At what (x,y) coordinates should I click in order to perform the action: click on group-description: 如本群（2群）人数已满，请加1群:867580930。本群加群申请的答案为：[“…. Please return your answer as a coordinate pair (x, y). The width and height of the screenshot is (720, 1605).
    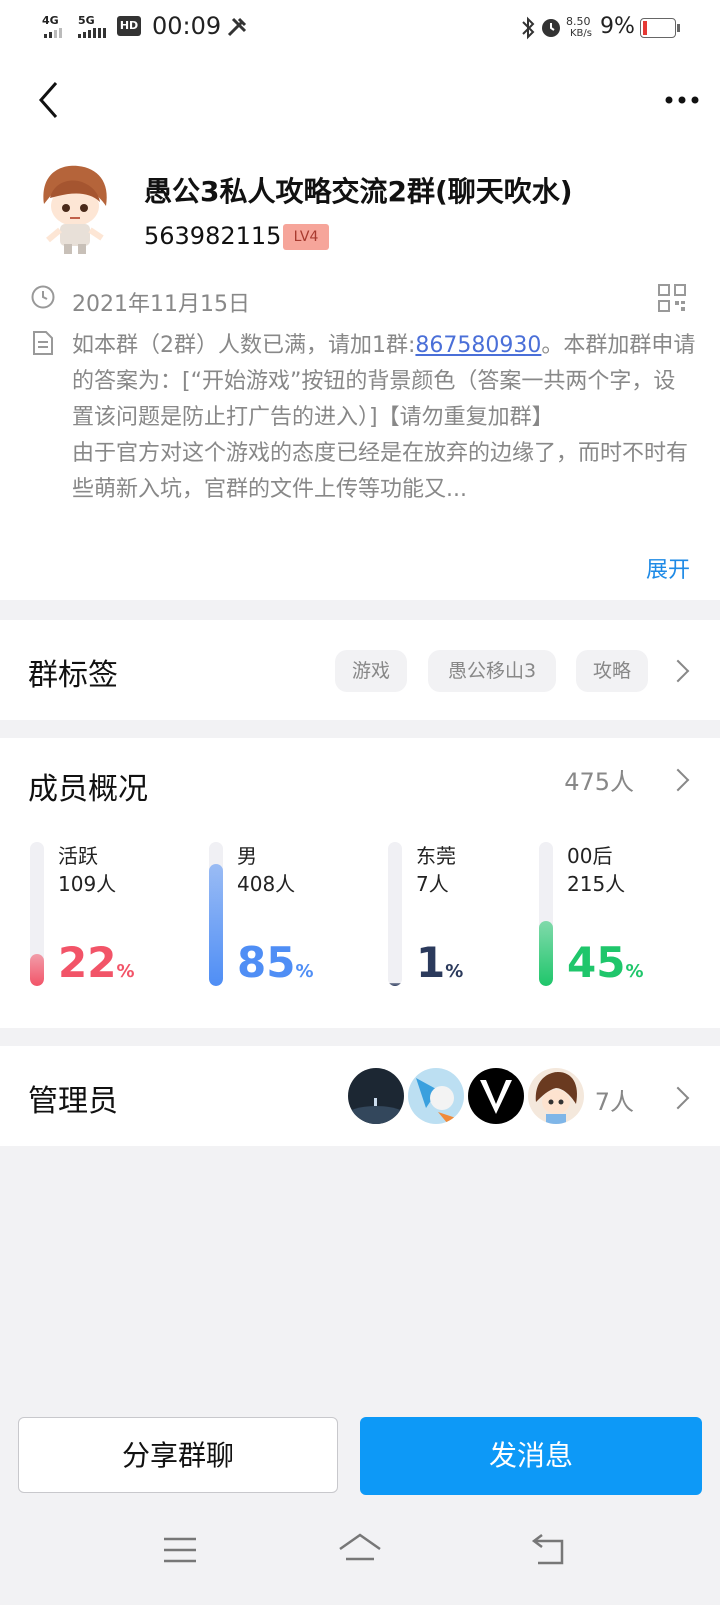
    Looking at the image, I should click on (384, 418).